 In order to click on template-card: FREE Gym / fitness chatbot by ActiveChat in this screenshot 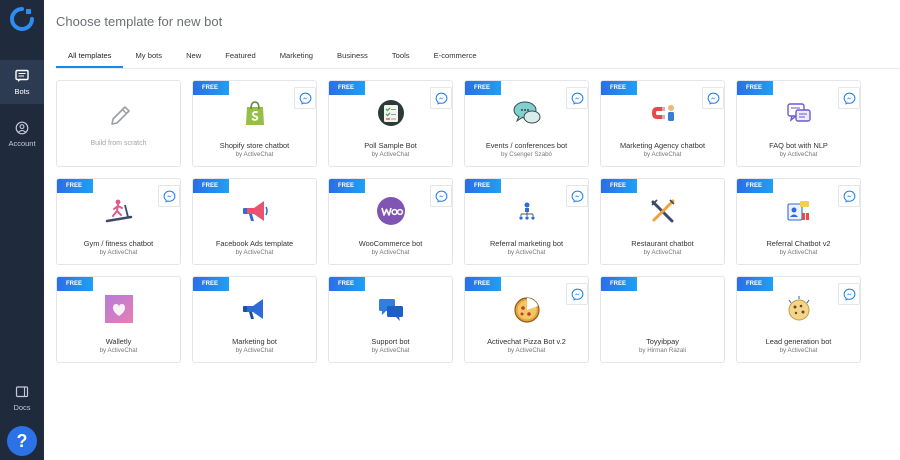, I will do `click(118, 221)`.